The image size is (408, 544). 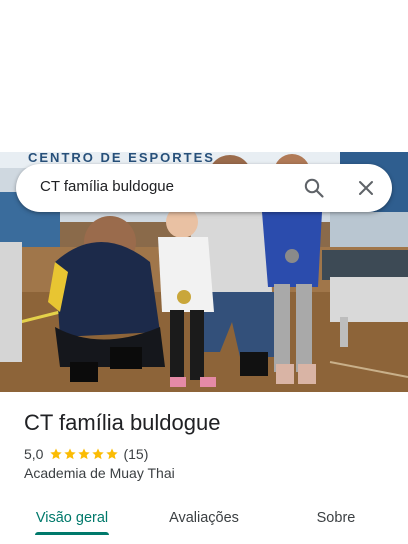 I want to click on search-bar: CT família buldogue, so click(x=204, y=188).